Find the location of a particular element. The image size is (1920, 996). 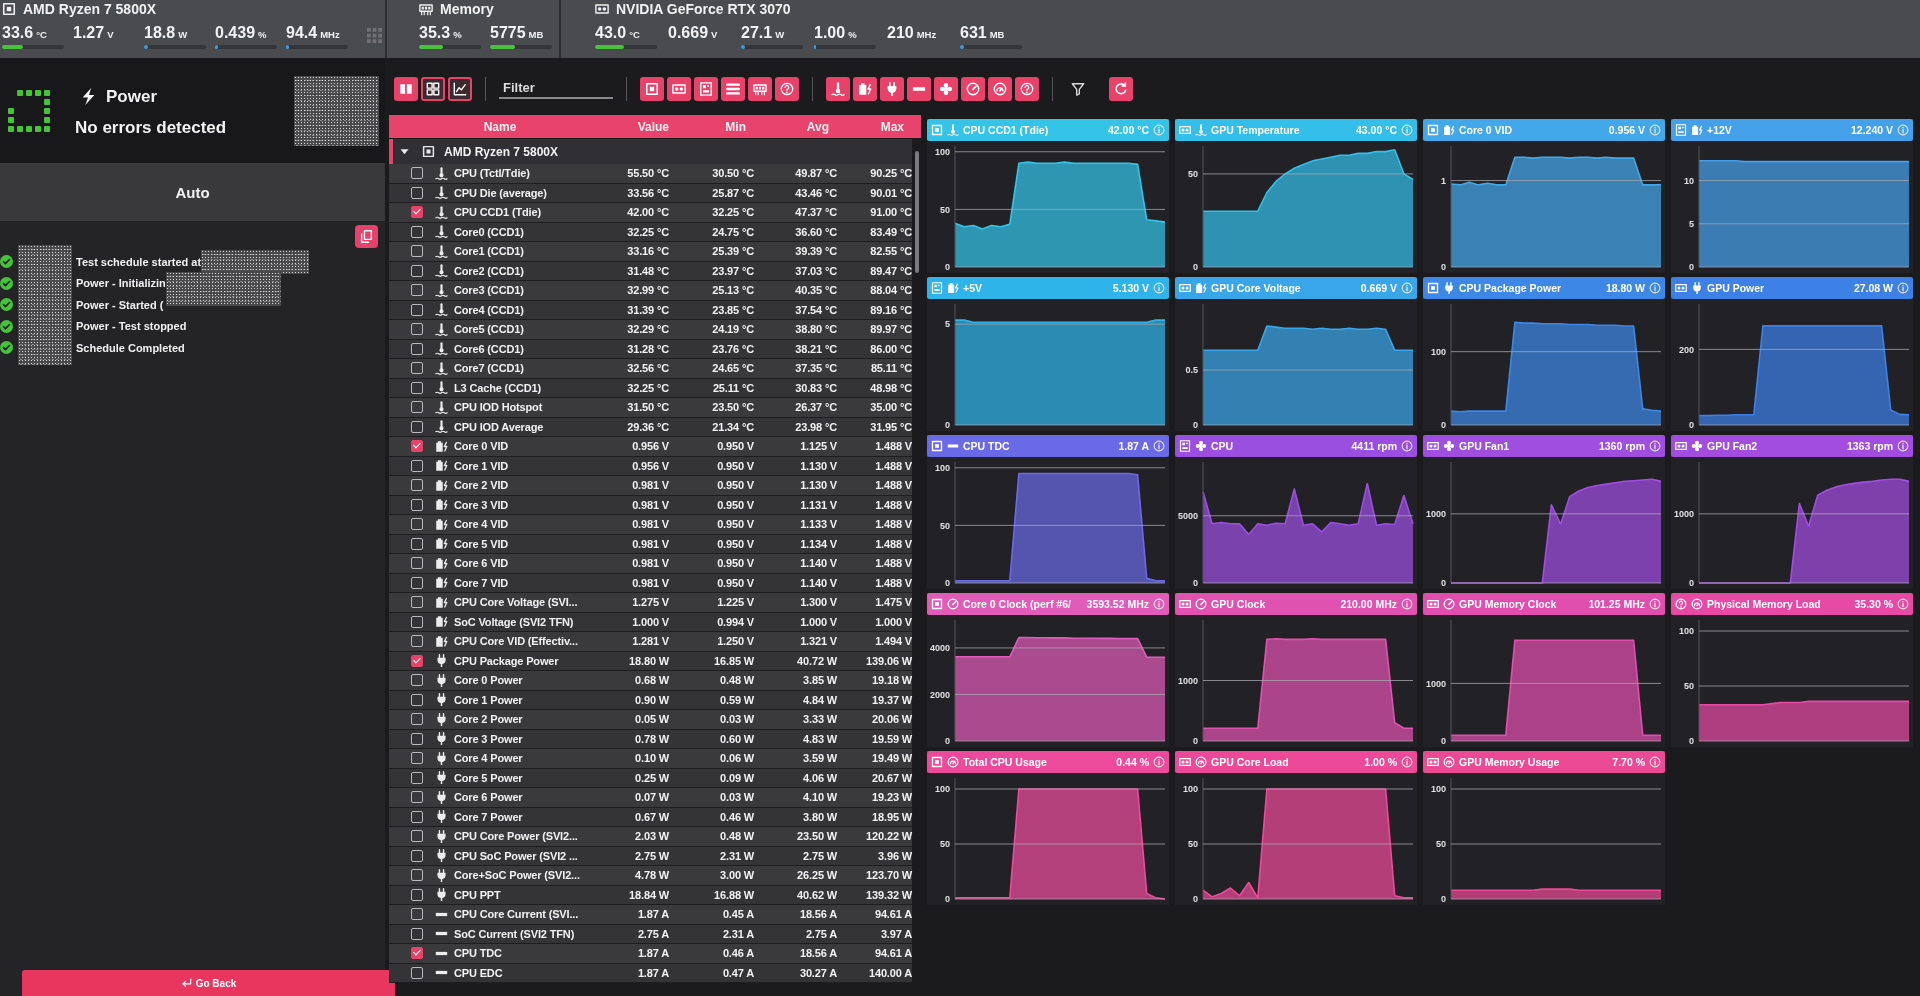

table-cell-text: 2.75 W is located at coordinates (819, 855).